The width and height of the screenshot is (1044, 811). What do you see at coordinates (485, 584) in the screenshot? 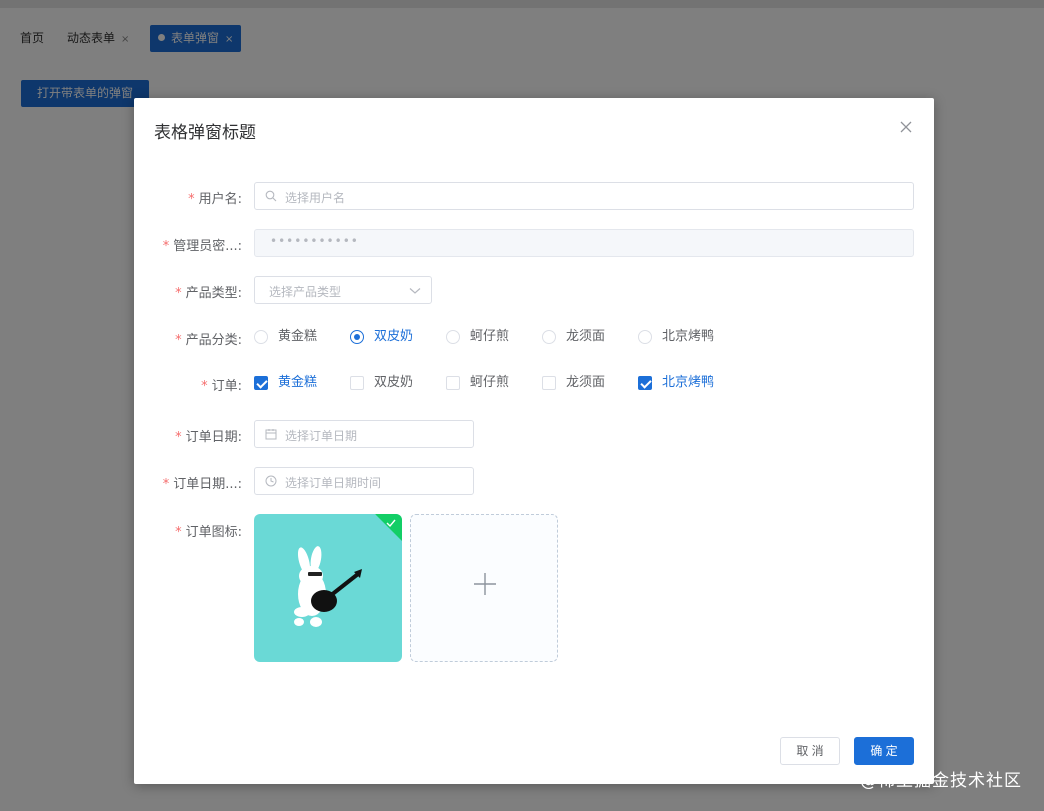
I see `plus-icon` at bounding box center [485, 584].